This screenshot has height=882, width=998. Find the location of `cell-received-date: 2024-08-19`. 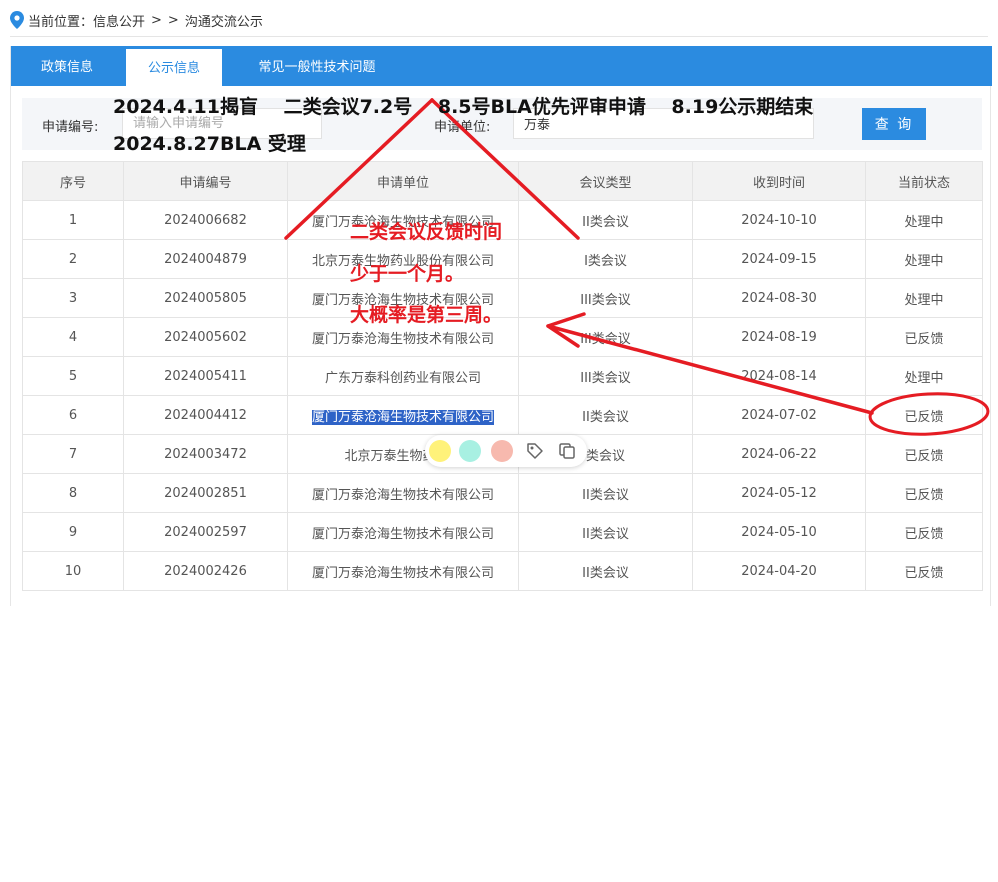

cell-received-date: 2024-08-19 is located at coordinates (779, 337).